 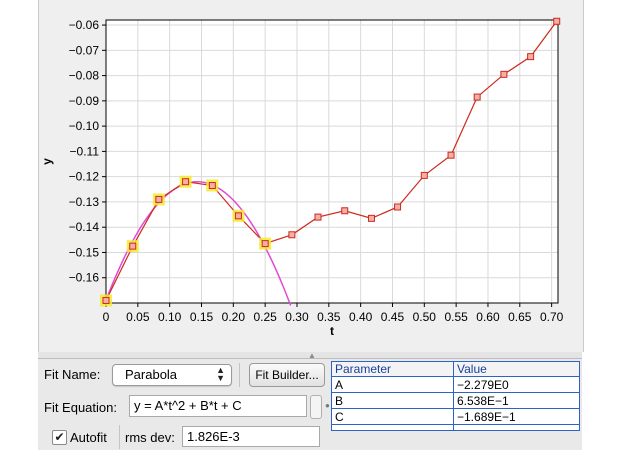 I want to click on param-name-cell: C, so click(x=392, y=417).